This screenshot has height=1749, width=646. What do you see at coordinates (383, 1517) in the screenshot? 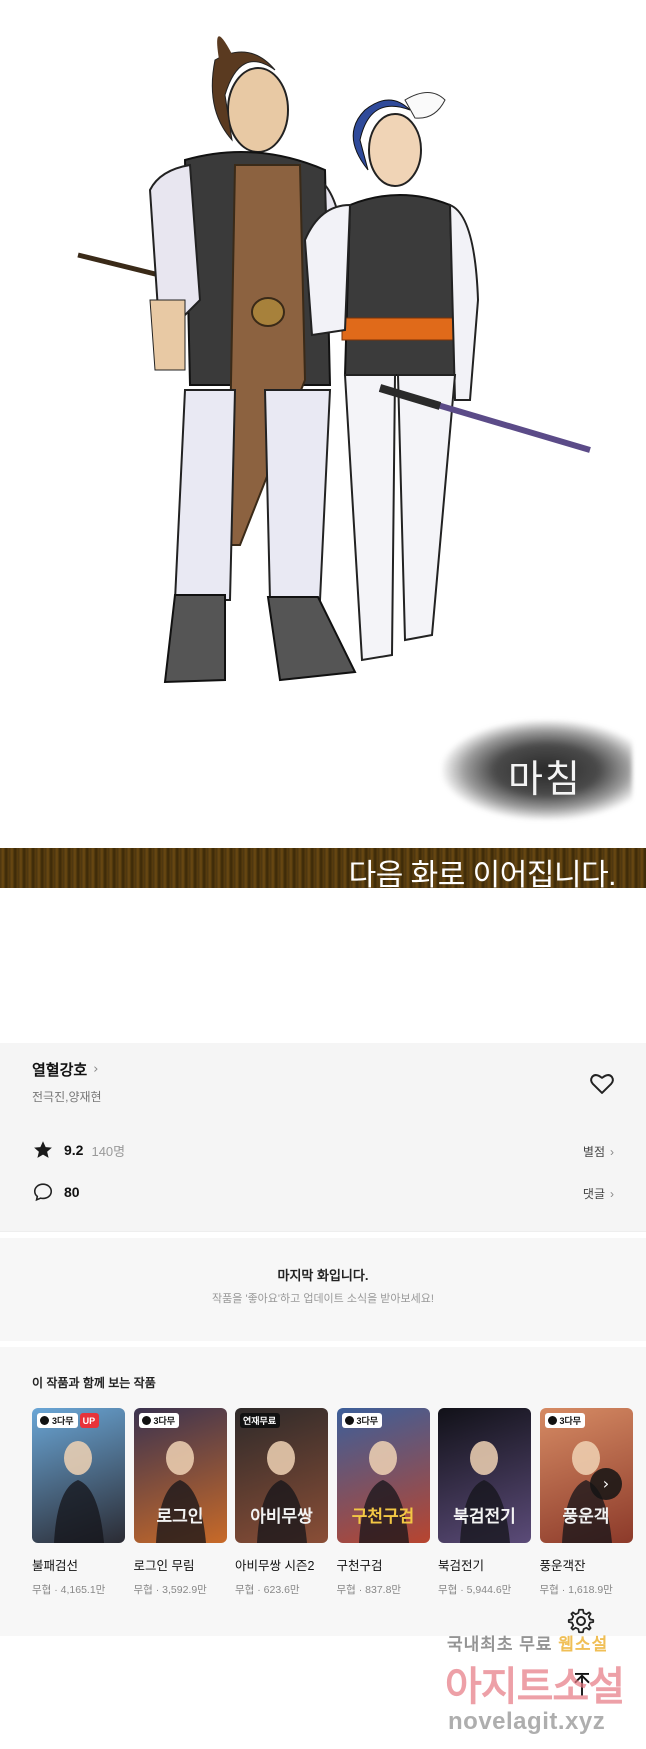
I see `cover-title-art: 구천구검` at bounding box center [383, 1517].